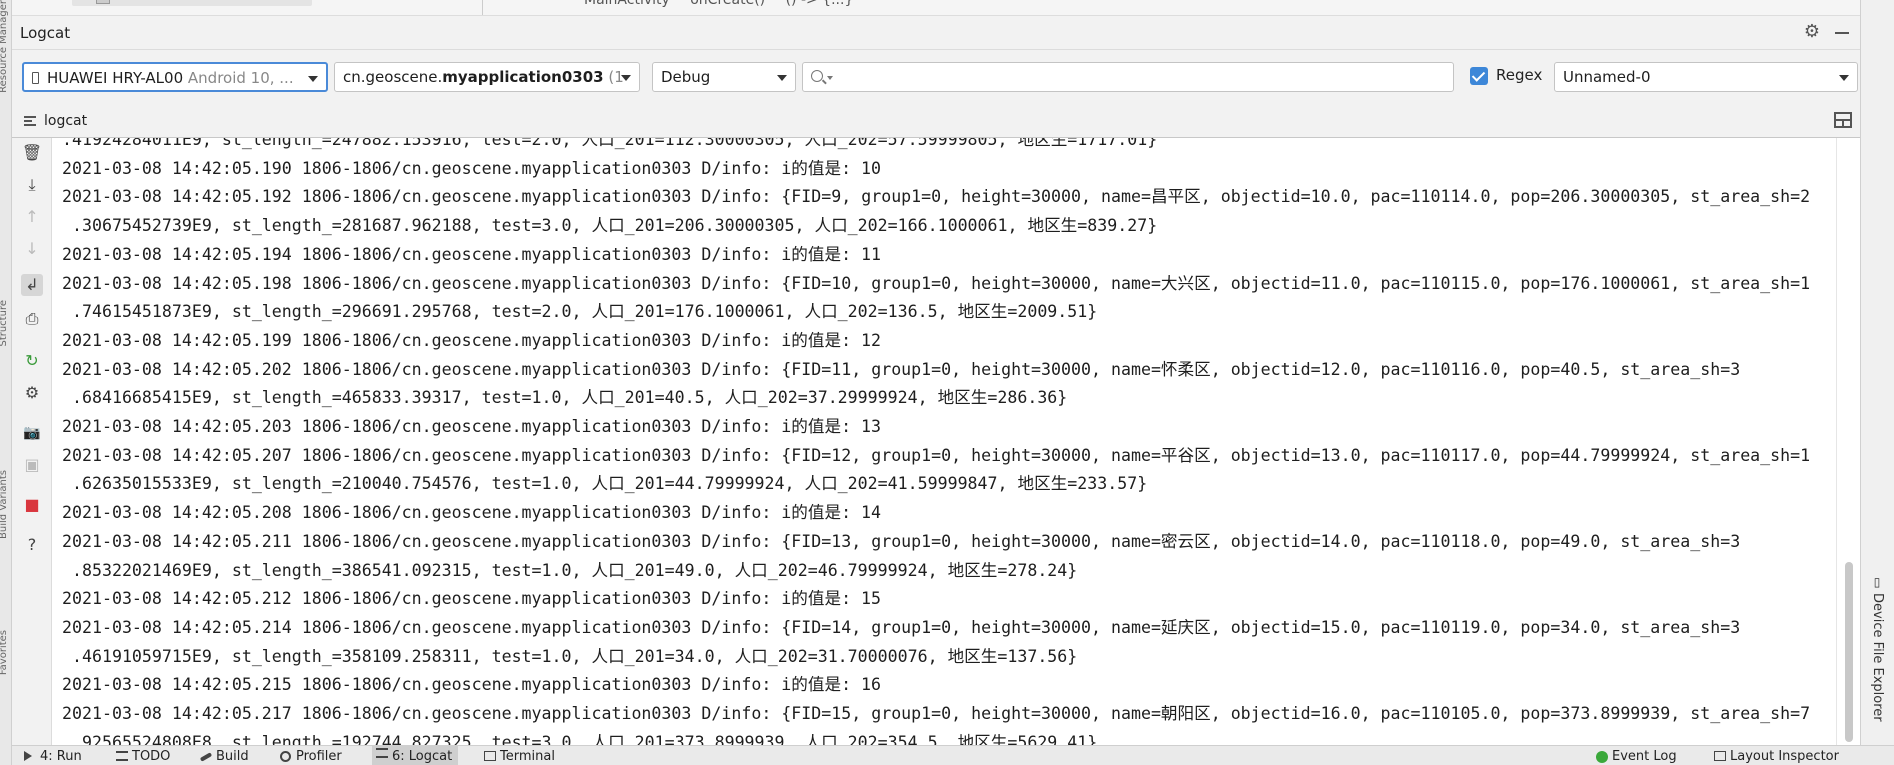  What do you see at coordinates (1877, 582) in the screenshot?
I see `device-icon: ▯` at bounding box center [1877, 582].